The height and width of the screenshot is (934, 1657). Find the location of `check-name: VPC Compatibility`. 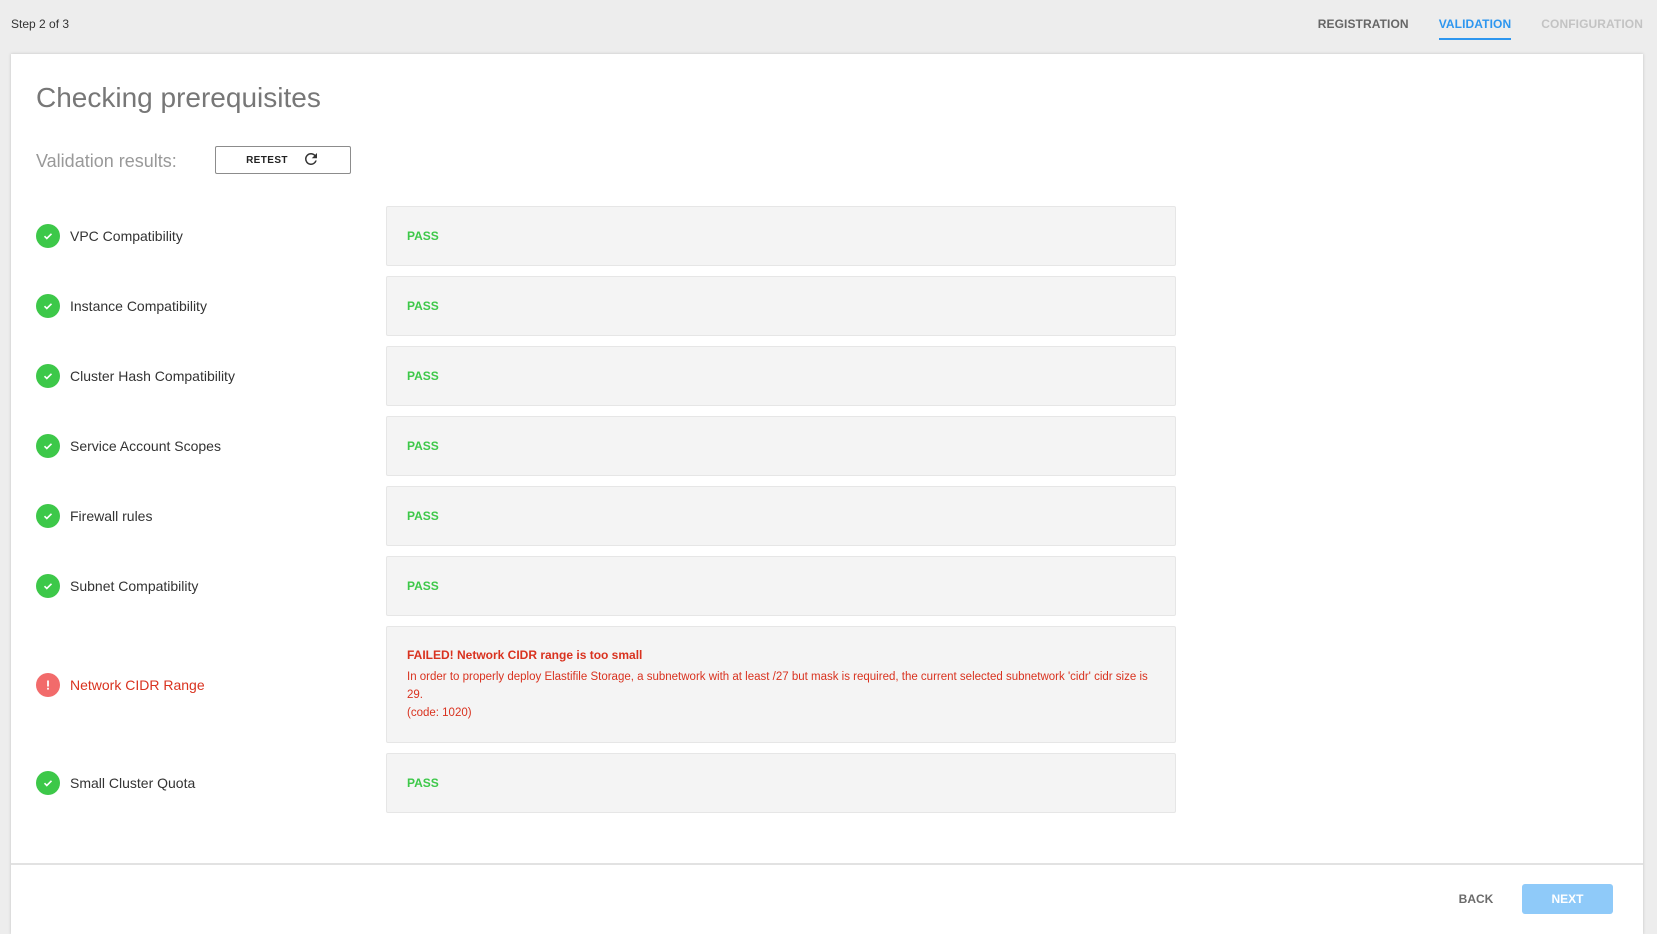

check-name: VPC Compatibility is located at coordinates (126, 236).